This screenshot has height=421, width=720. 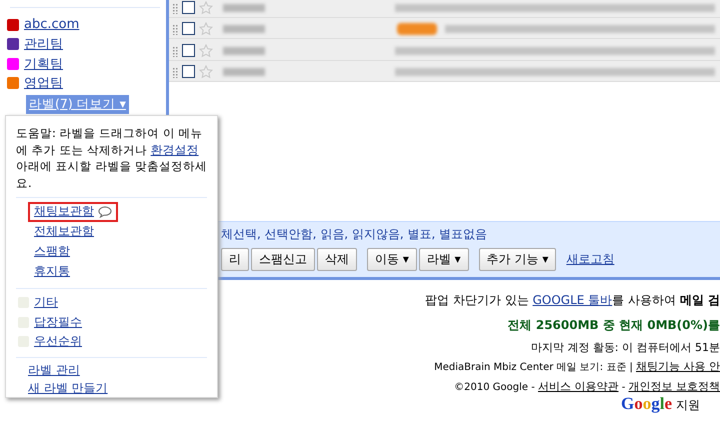 What do you see at coordinates (54, 371) in the screenshot?
I see `label-action-link: 라벨 관리` at bounding box center [54, 371].